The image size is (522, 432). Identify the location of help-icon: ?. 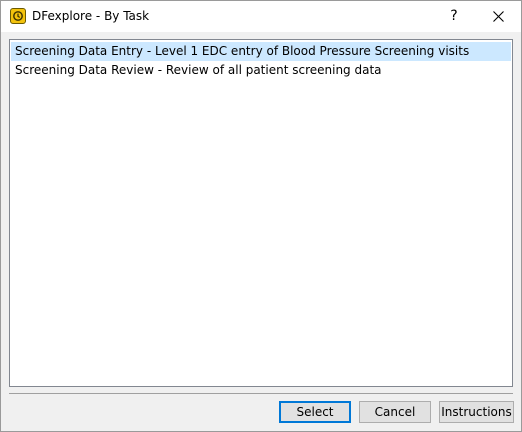
(454, 16).